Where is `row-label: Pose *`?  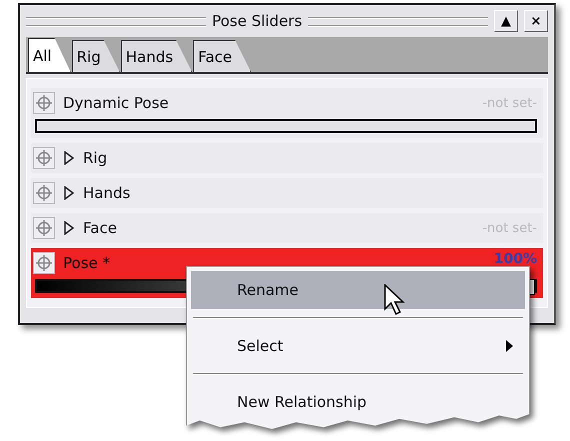
row-label: Pose * is located at coordinates (86, 263).